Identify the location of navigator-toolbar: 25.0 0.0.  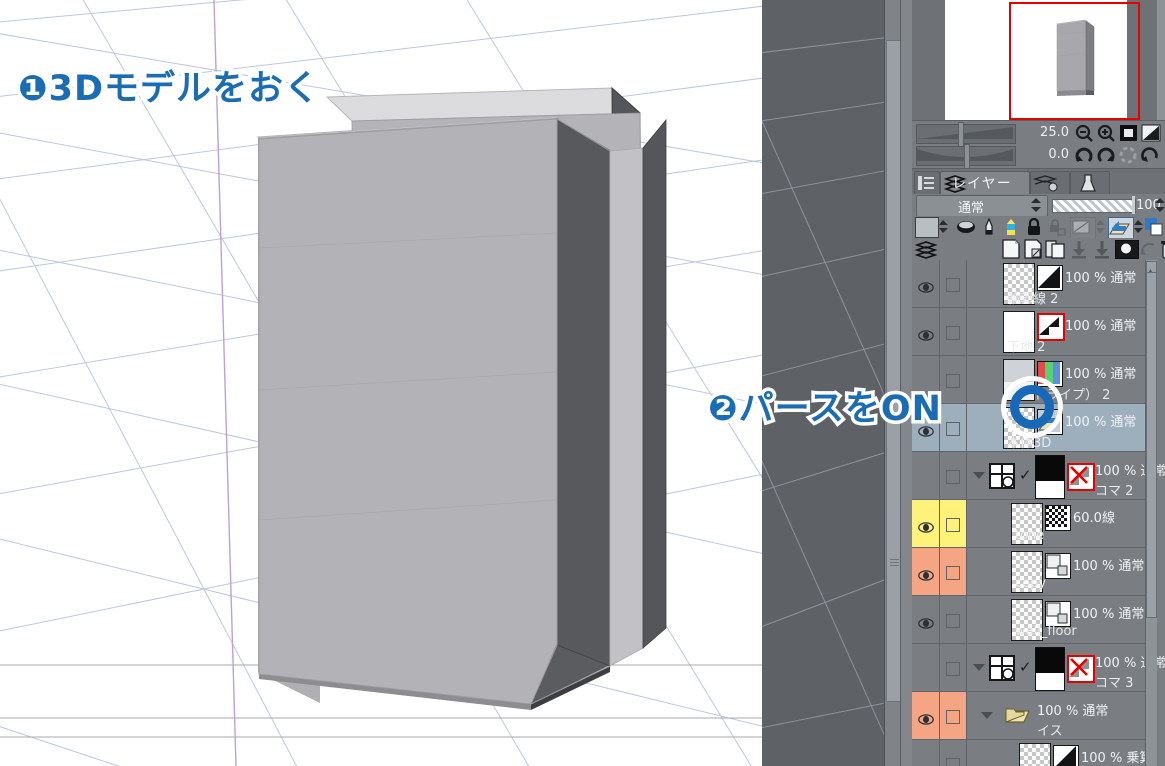
(1038, 145).